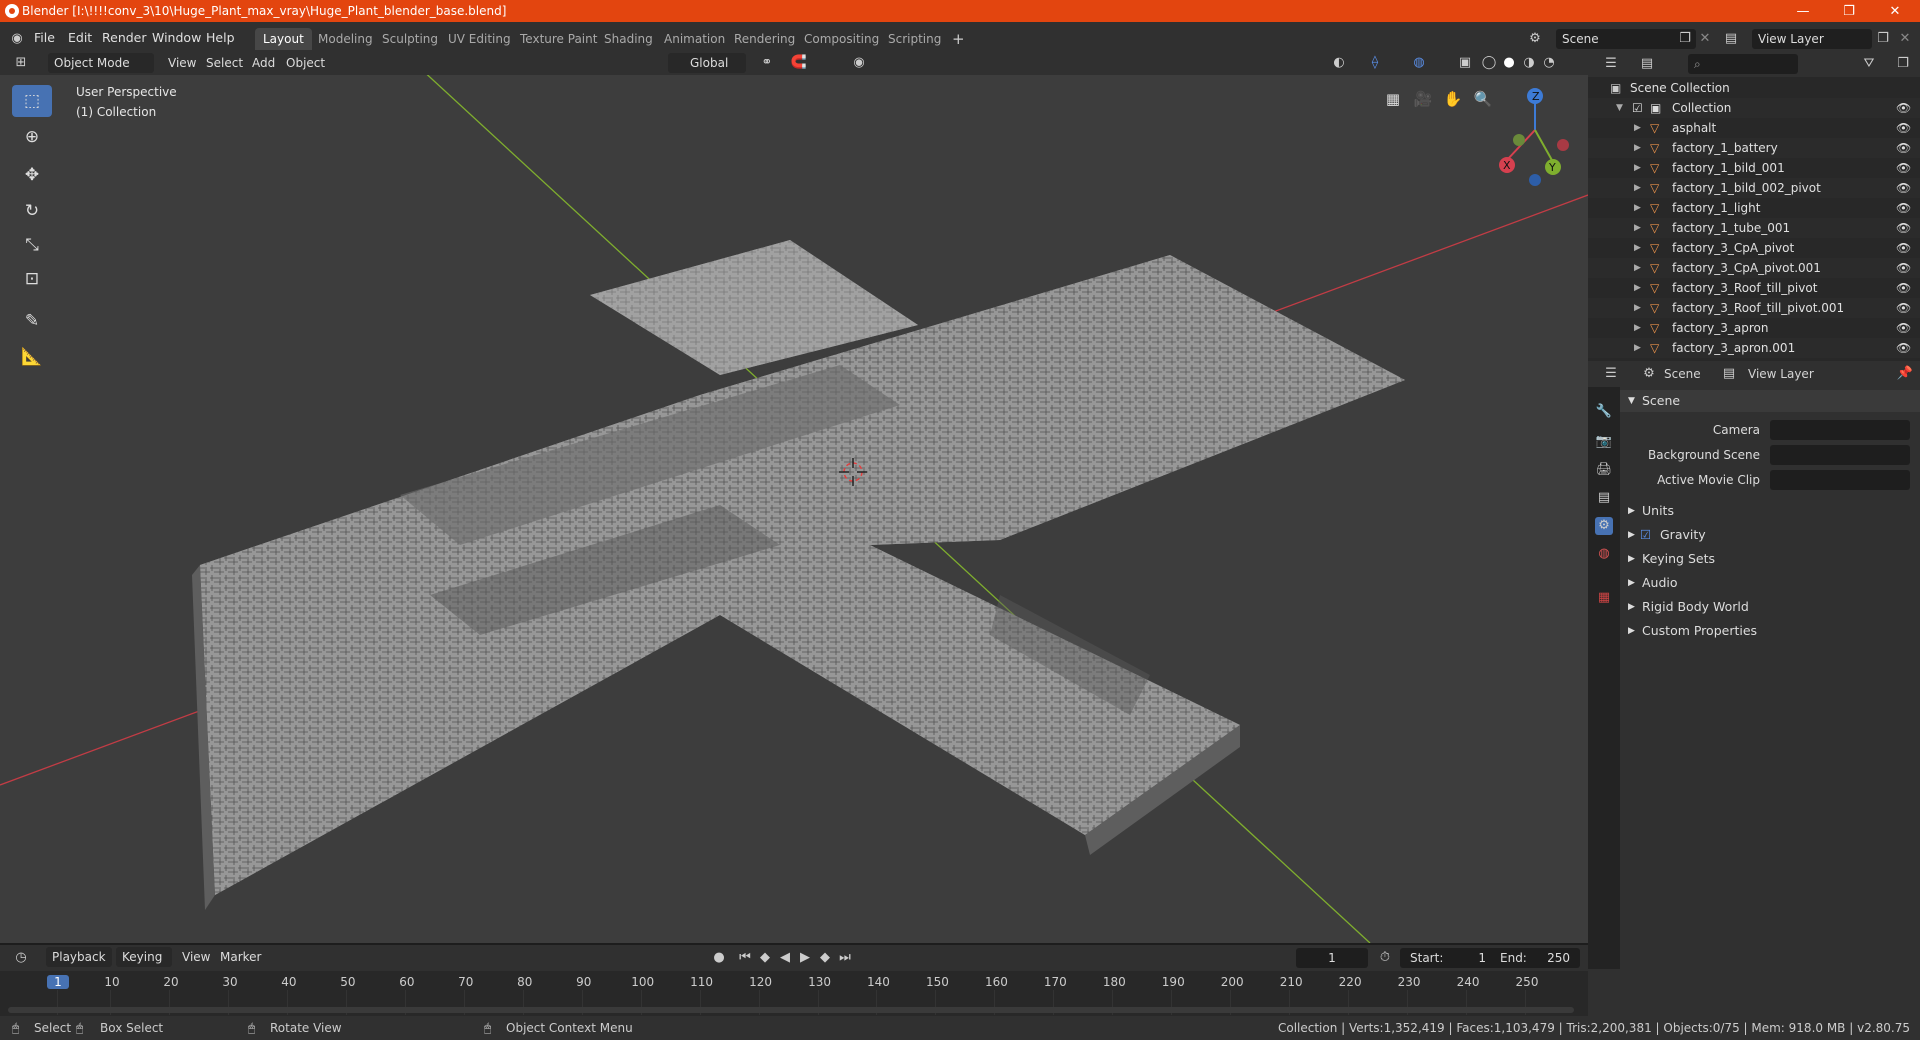  Describe the element at coordinates (1423, 99) in the screenshot. I see `camera-view-icon: 🎥` at that location.